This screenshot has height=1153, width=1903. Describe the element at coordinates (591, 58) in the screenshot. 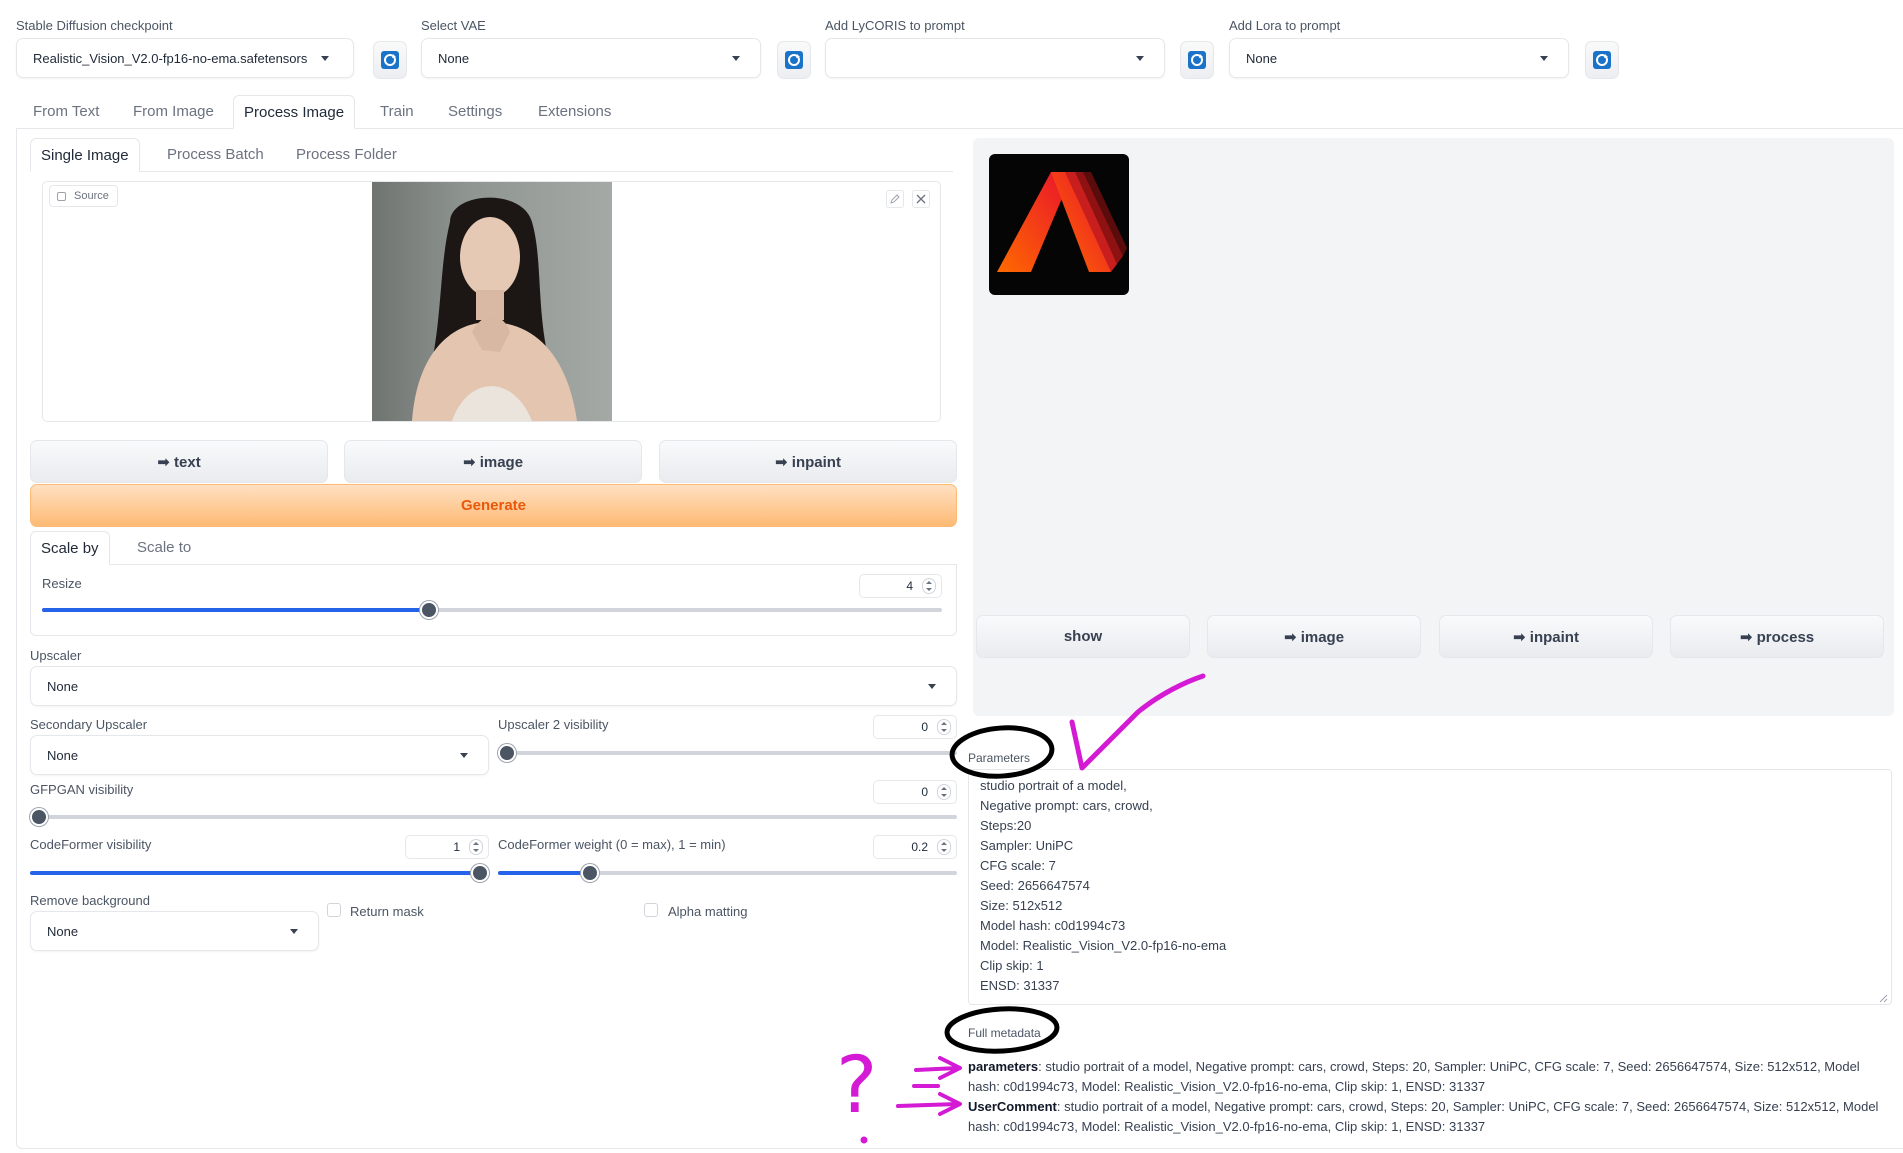

I see `vae-dropdown: None` at that location.